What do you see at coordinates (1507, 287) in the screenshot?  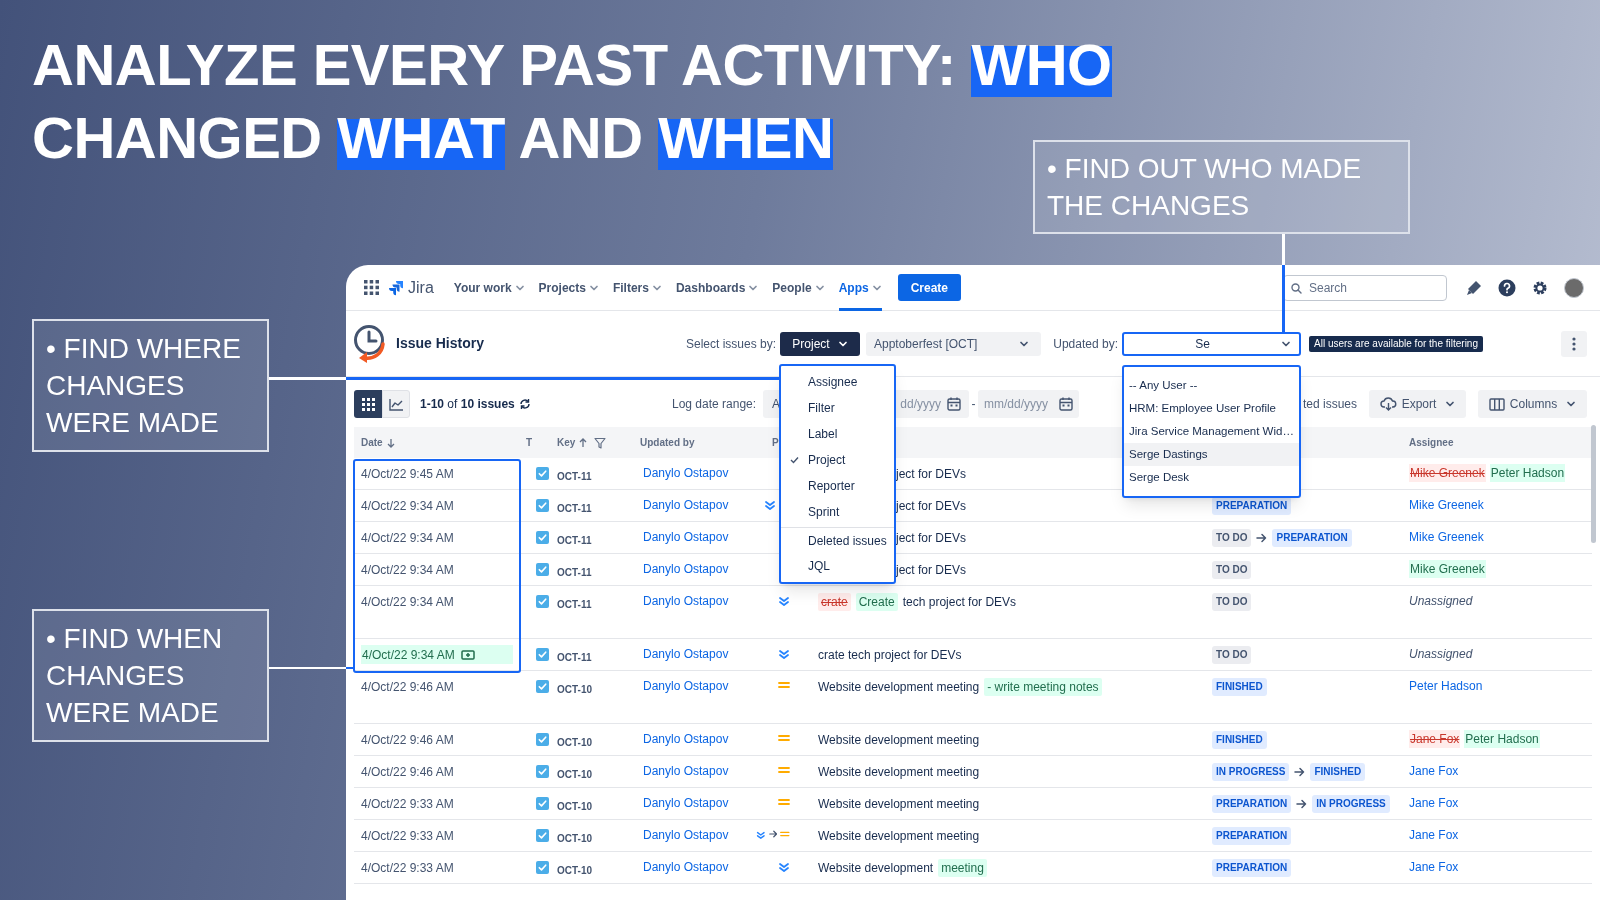 I see `help-icon` at bounding box center [1507, 287].